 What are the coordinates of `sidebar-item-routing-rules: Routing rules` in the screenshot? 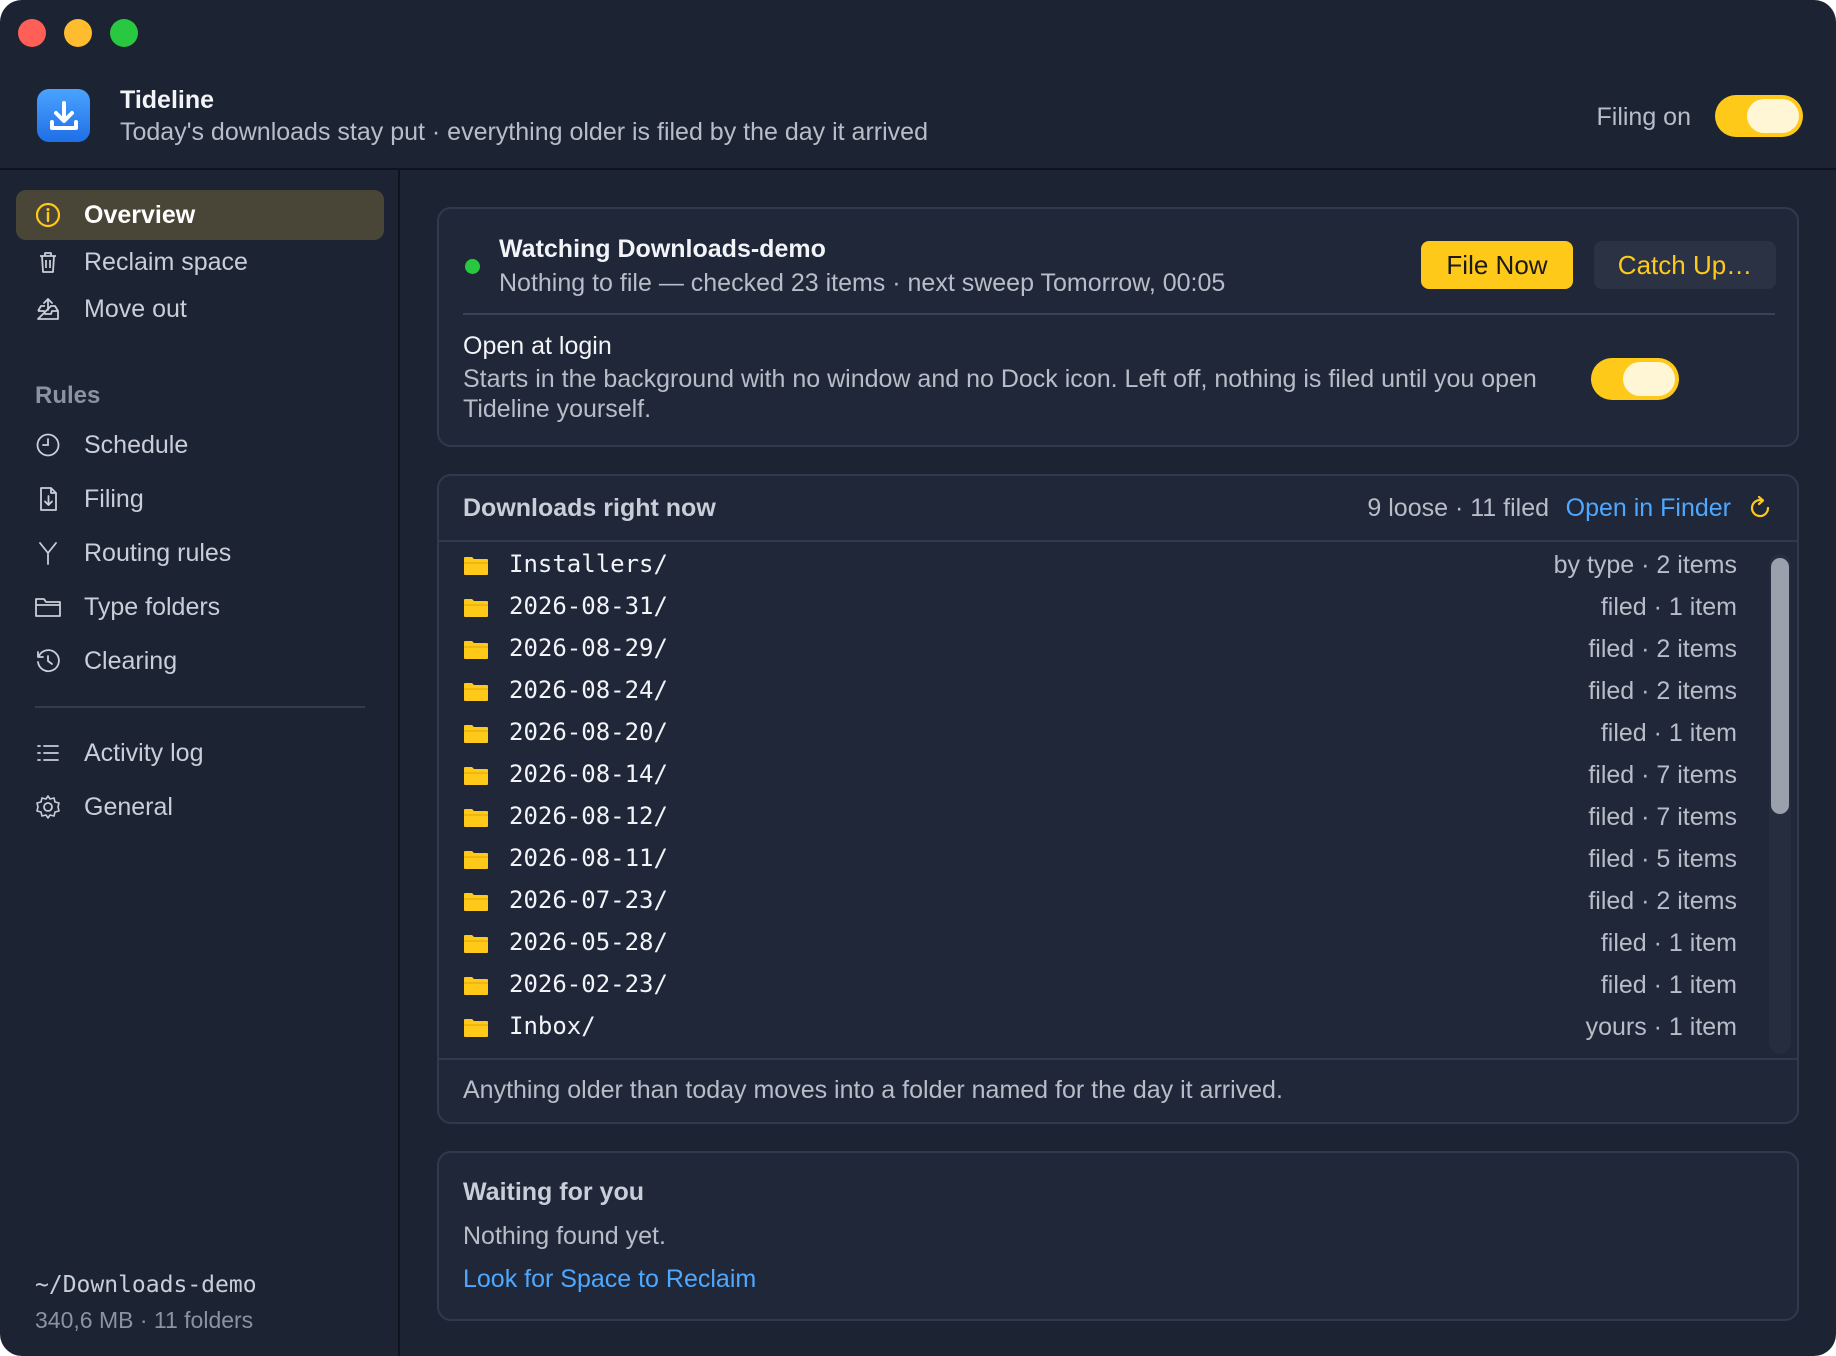 It's located at (200, 553).